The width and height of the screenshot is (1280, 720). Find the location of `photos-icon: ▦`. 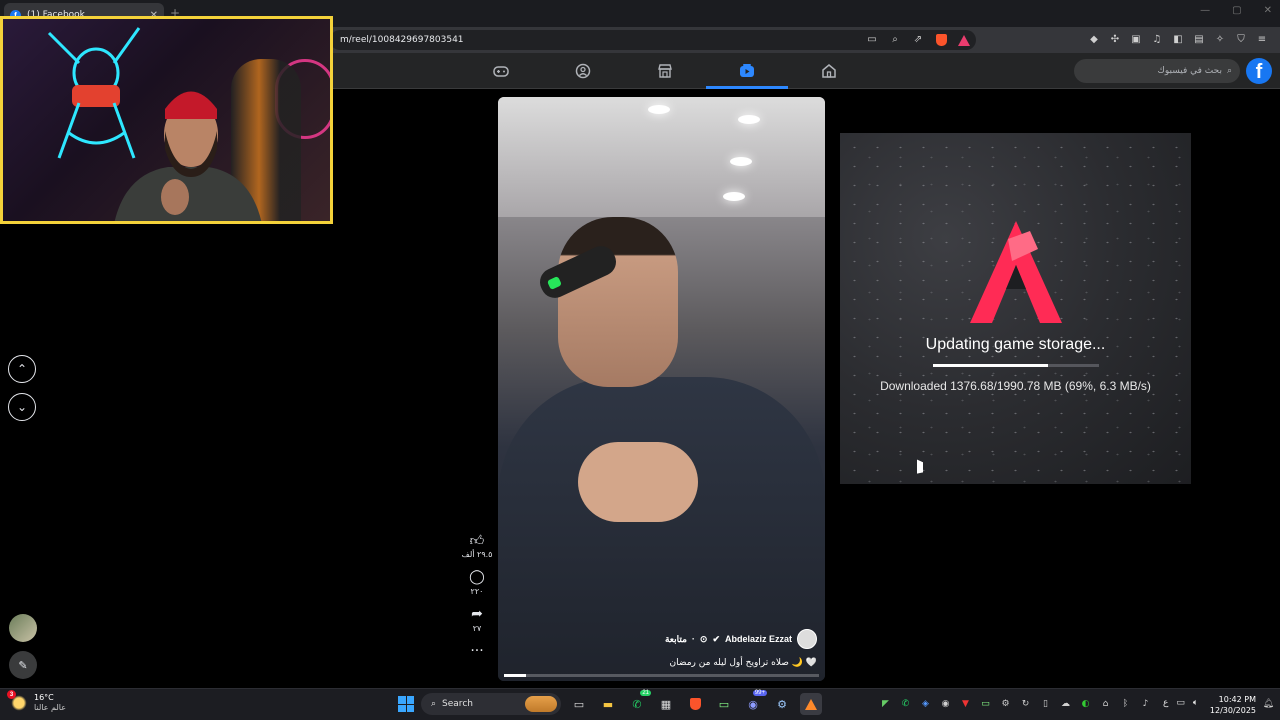

photos-icon: ▦ is located at coordinates (666, 704).